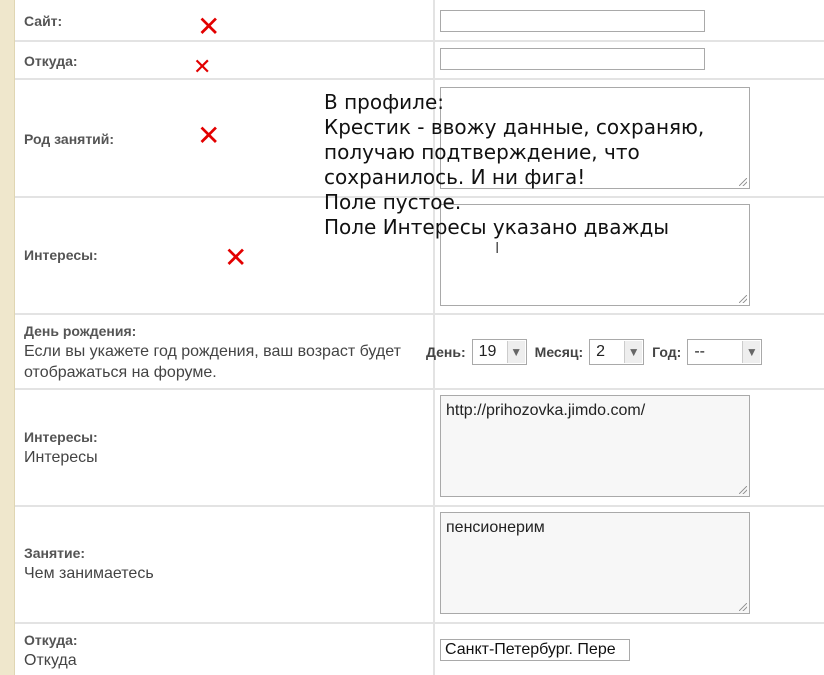 This screenshot has width=824, height=675. Describe the element at coordinates (699, 351) in the screenshot. I see `year-value: --` at that location.